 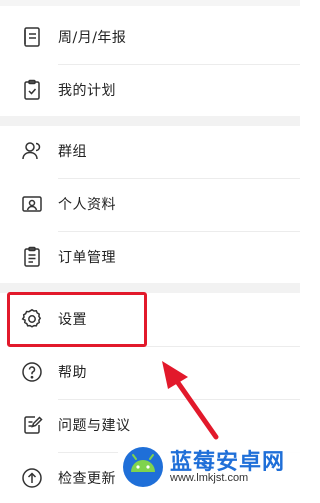 I want to click on feedback-edit-icon, so click(x=32, y=425).